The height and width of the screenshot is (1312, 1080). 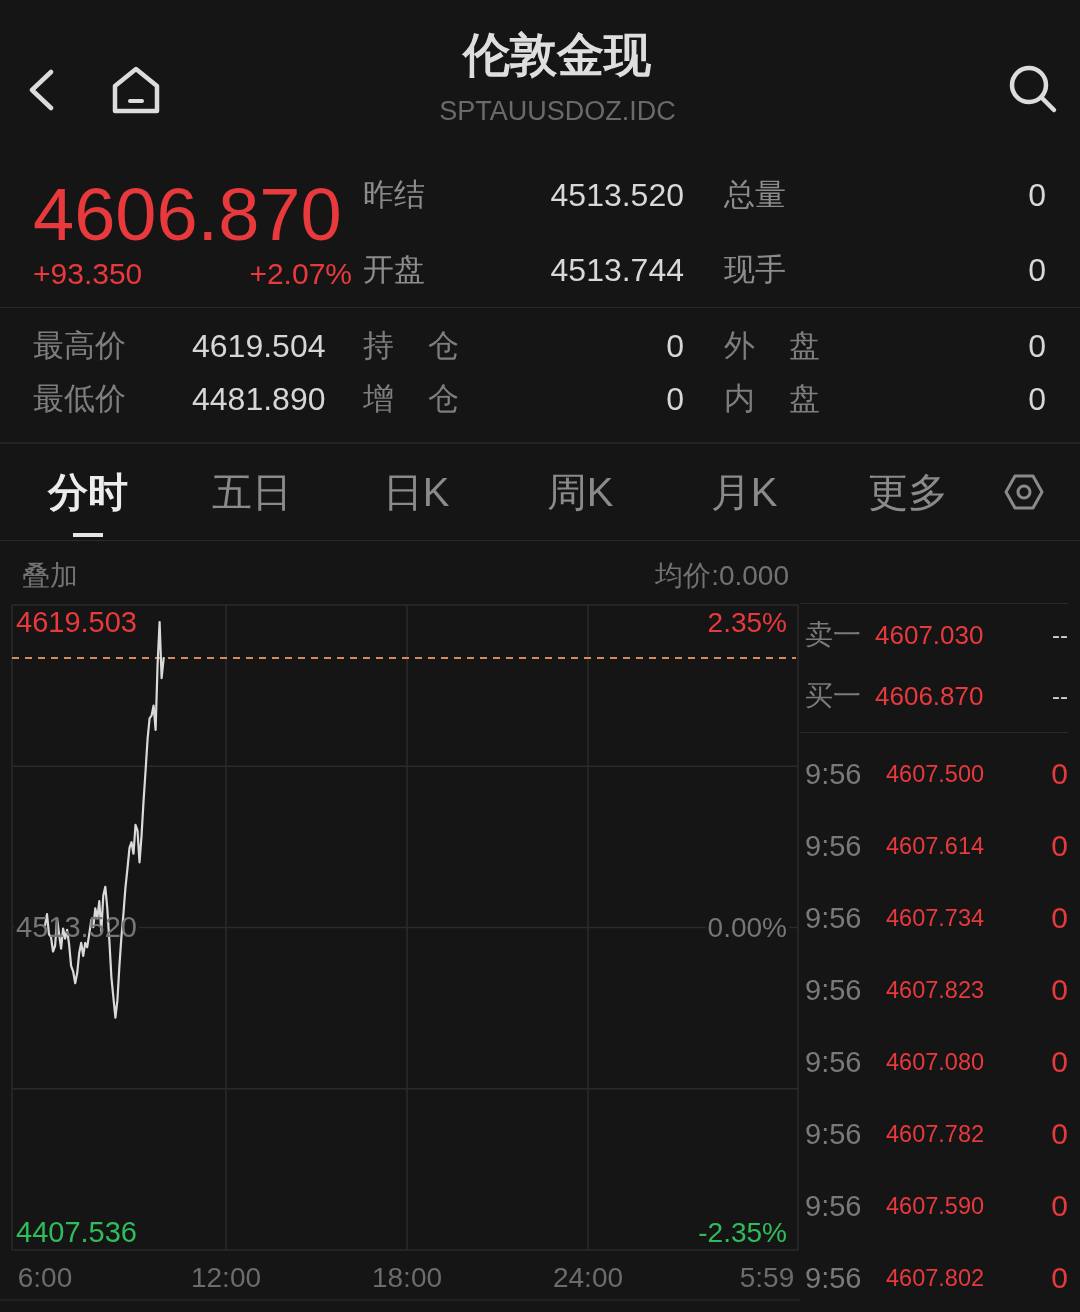 What do you see at coordinates (767, 1277) in the screenshot?
I see `time-axis-label: 5:59` at bounding box center [767, 1277].